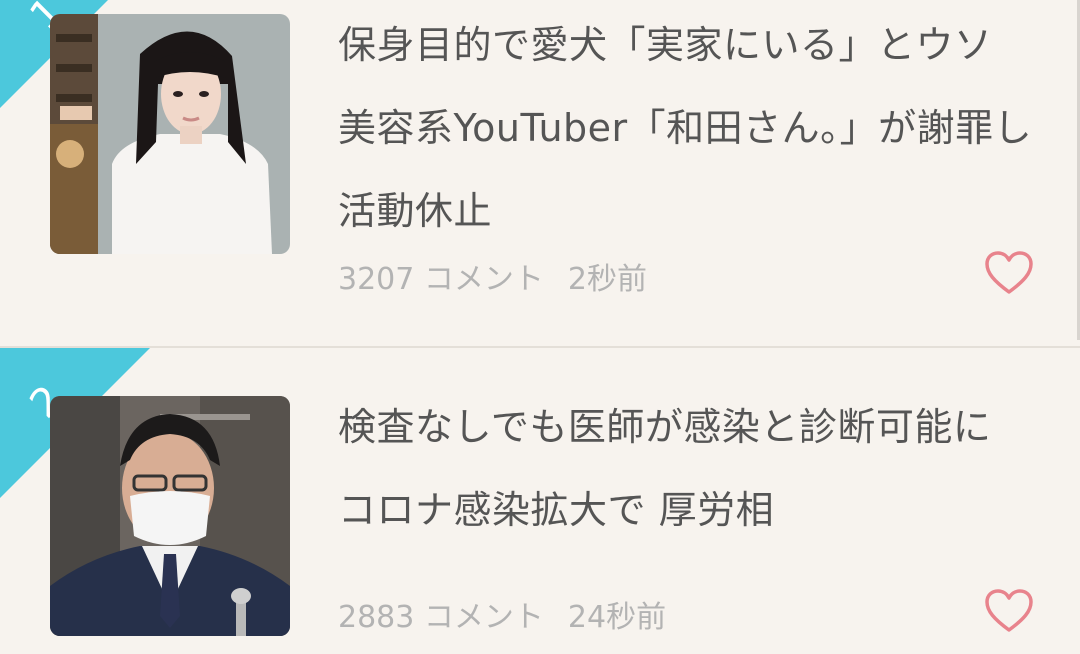 The width and height of the screenshot is (1080, 654). I want to click on woman-photo, so click(170, 134).